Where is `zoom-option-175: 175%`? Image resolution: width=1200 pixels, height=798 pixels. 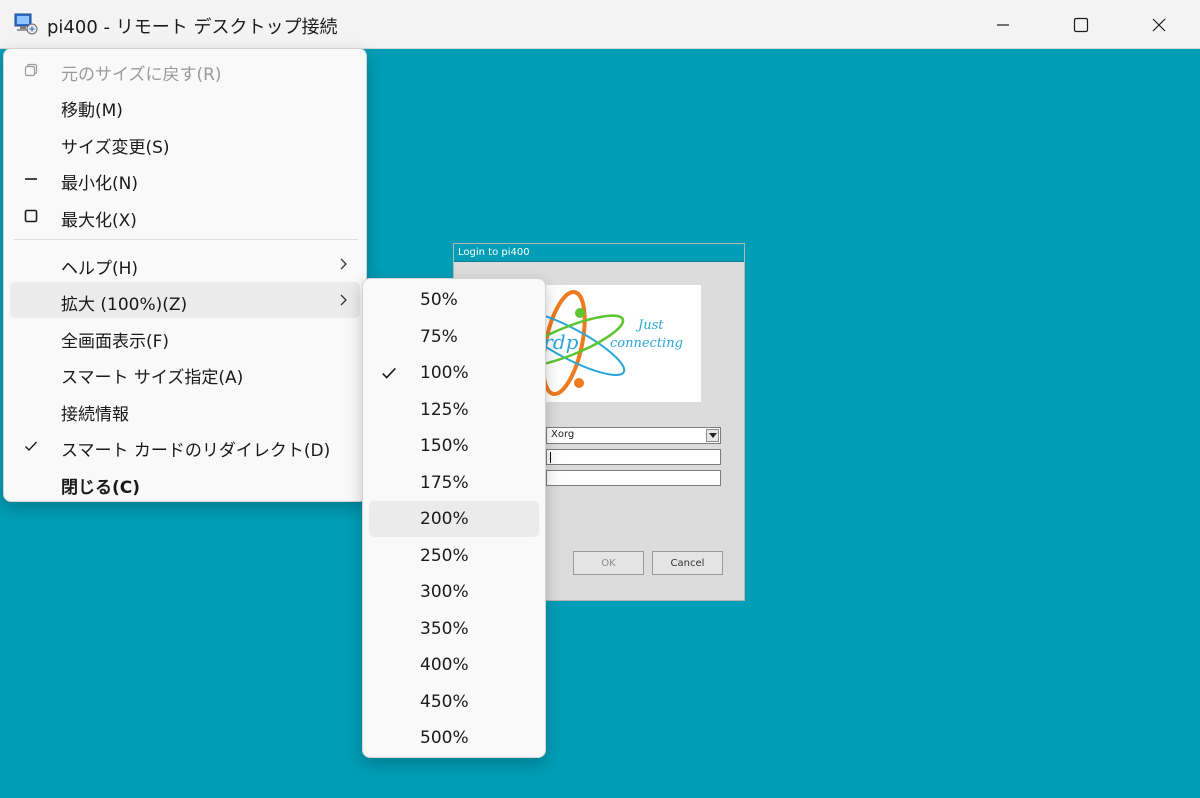
zoom-option-175: 175% is located at coordinates (454, 483).